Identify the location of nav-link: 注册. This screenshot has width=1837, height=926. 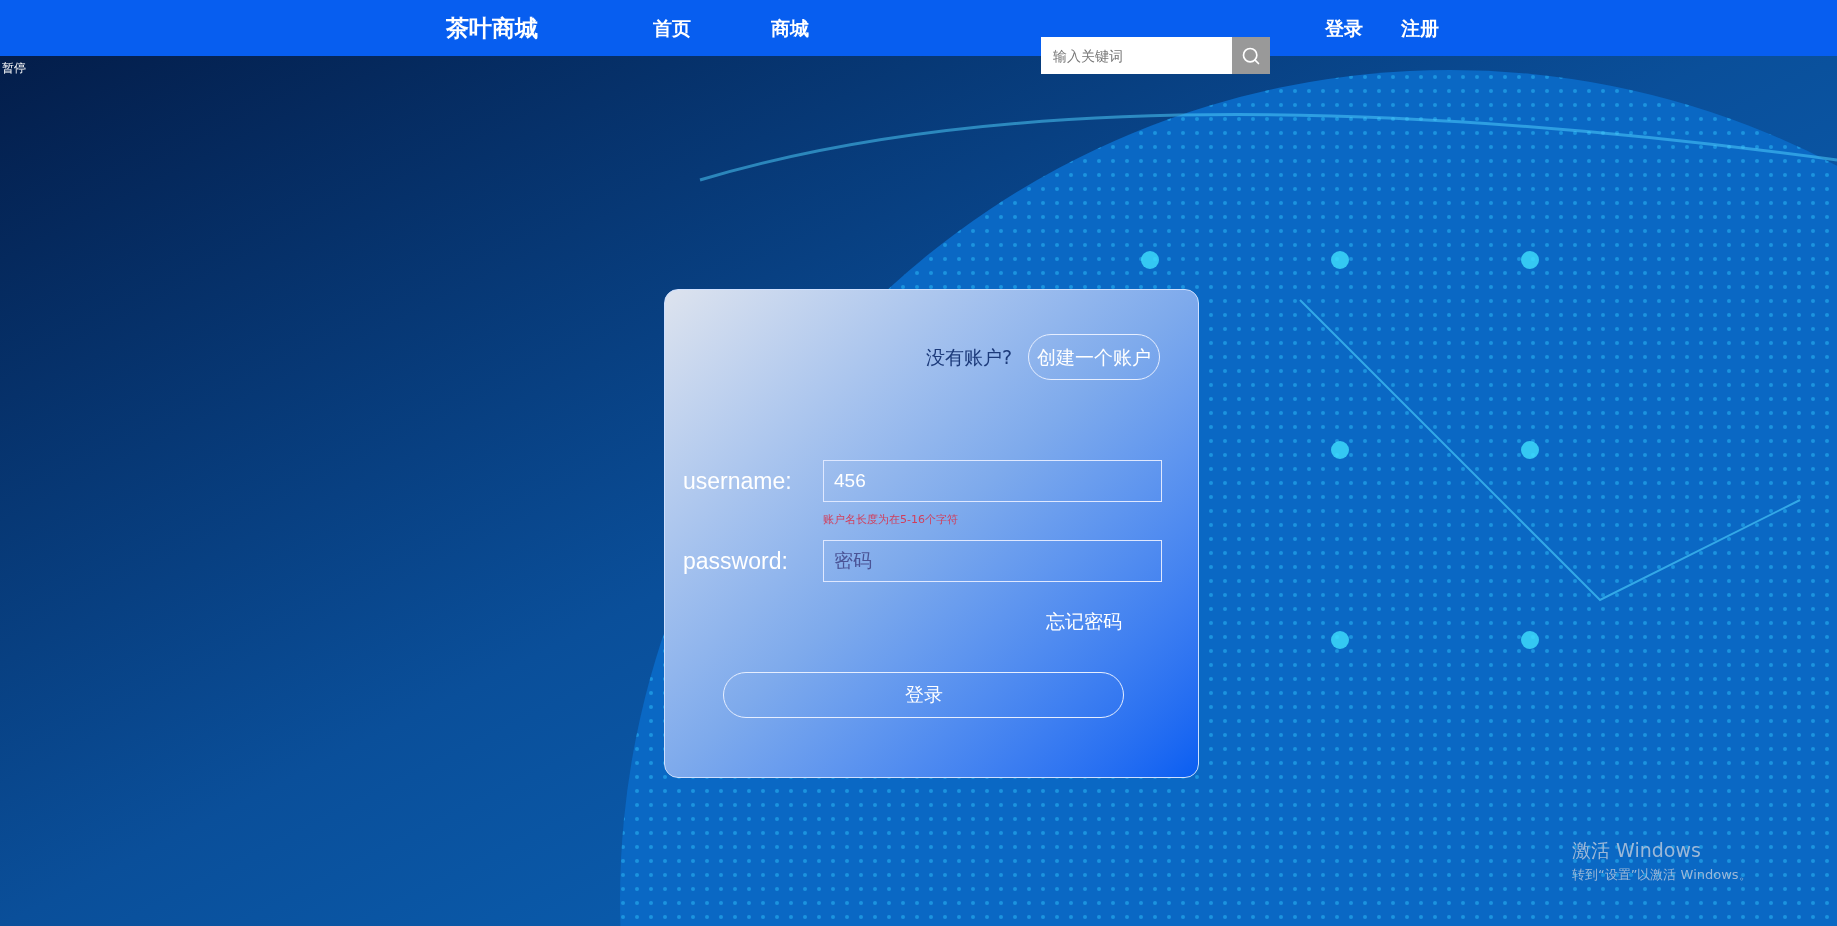
(1420, 28).